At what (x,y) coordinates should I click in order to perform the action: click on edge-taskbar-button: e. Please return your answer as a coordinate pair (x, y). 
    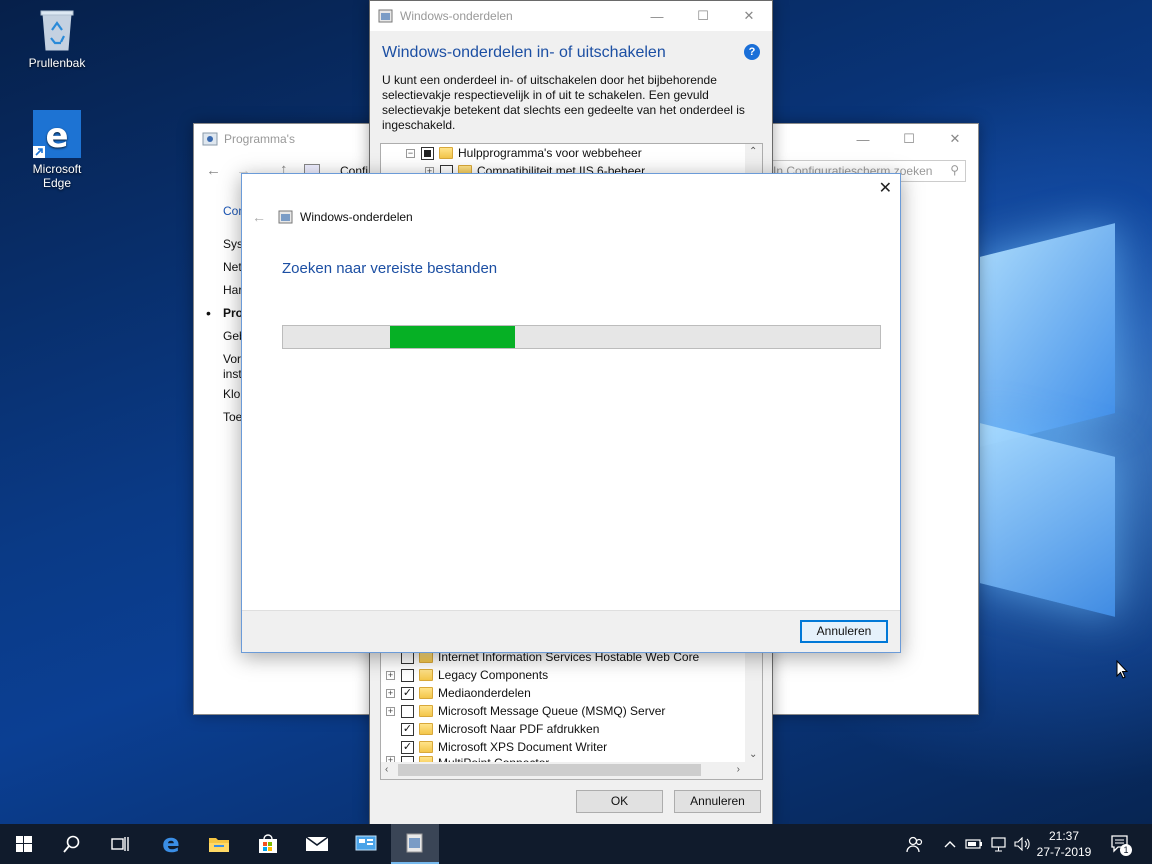
    Looking at the image, I should click on (171, 844).